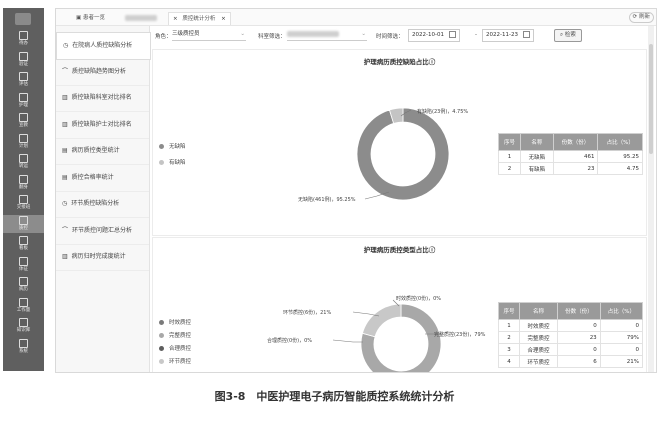 This screenshot has height=424, width=669. I want to click on table-cell: 无缺陷, so click(537, 156).